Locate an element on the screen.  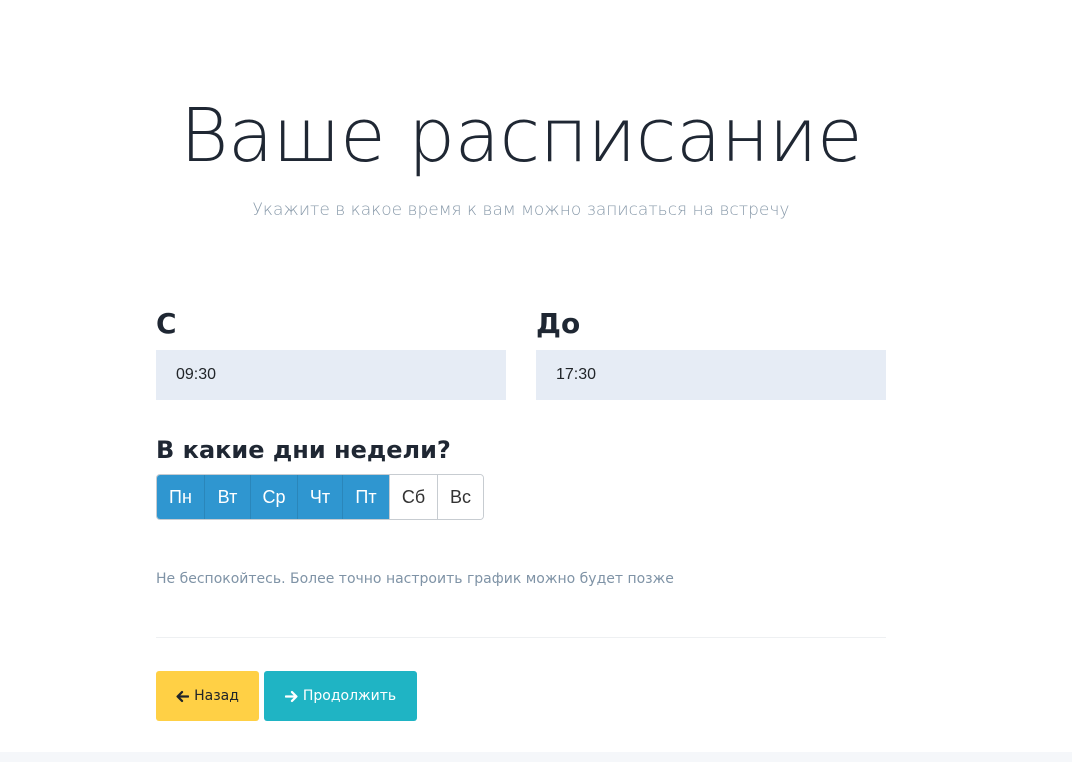
continue-button-label: Продолжить is located at coordinates (349, 696).